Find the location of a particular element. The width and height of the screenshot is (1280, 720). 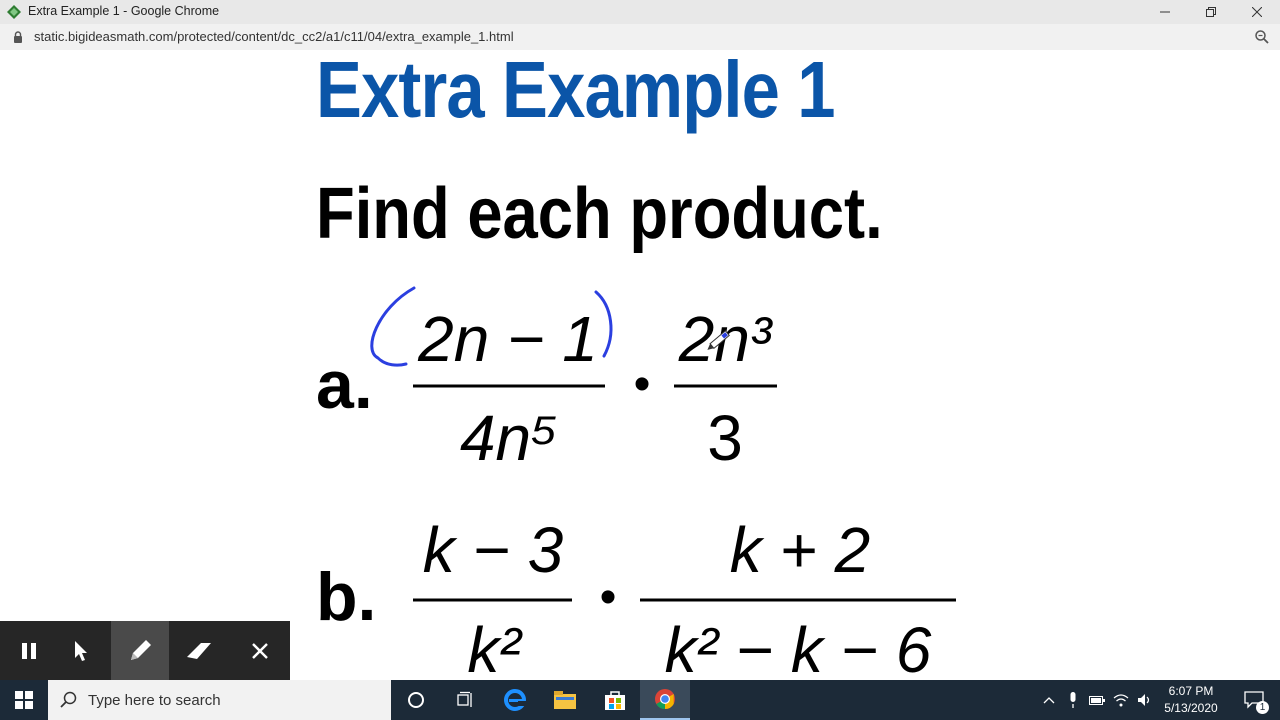

show-hidden-icons-button is located at coordinates (1049, 700).